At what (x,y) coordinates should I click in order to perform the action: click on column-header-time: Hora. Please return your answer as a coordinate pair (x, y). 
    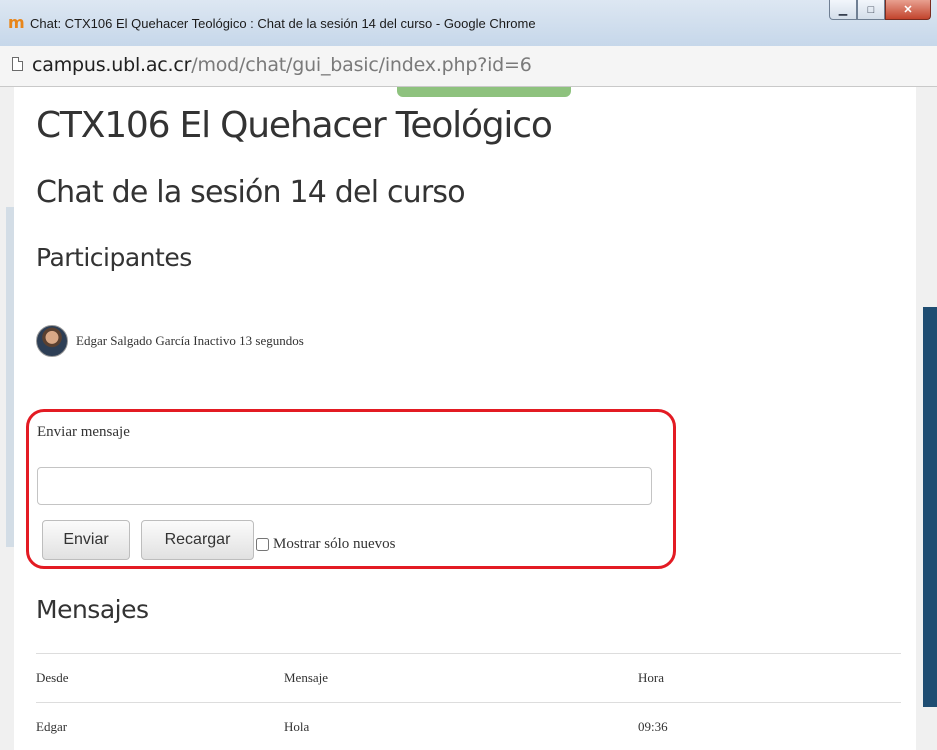
    Looking at the image, I should click on (769, 678).